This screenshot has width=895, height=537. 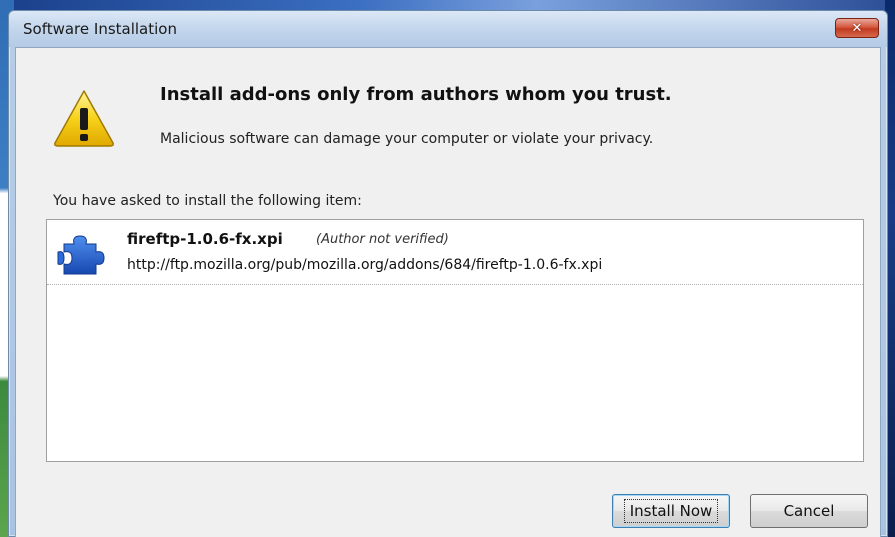 I want to click on install-now-button: Install Now, so click(x=671, y=511).